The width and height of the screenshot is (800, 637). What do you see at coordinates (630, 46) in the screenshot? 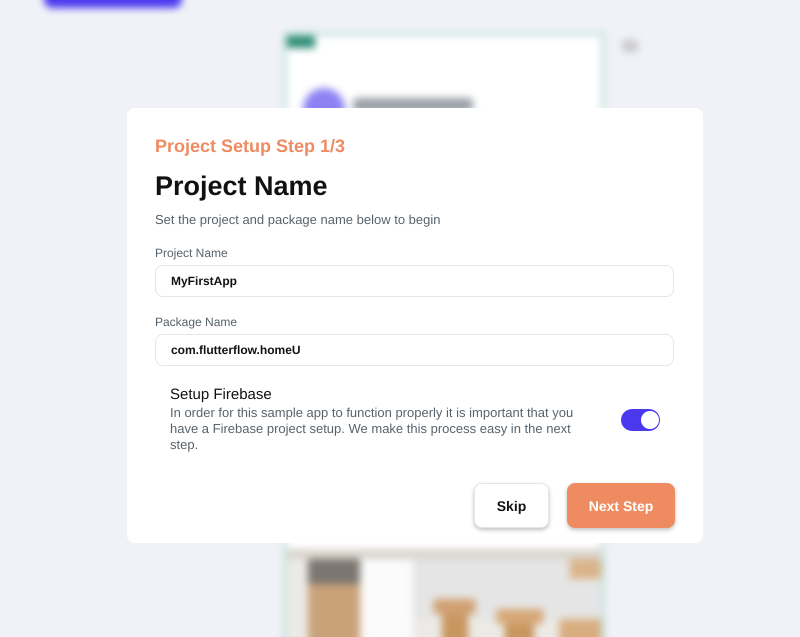
I see `blurred-chip` at bounding box center [630, 46].